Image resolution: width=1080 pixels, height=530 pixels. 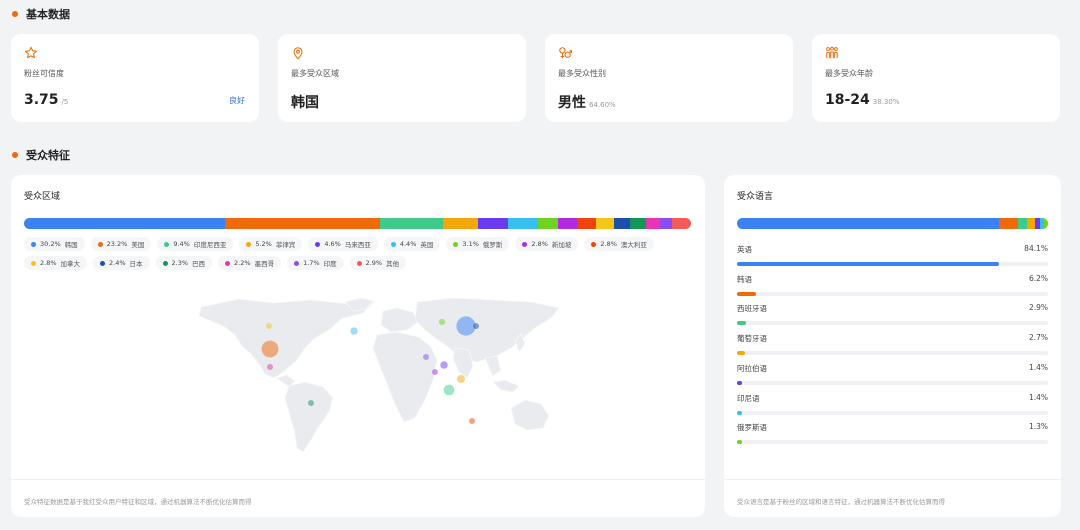 I want to click on card-value: 韩国, so click(x=305, y=103).